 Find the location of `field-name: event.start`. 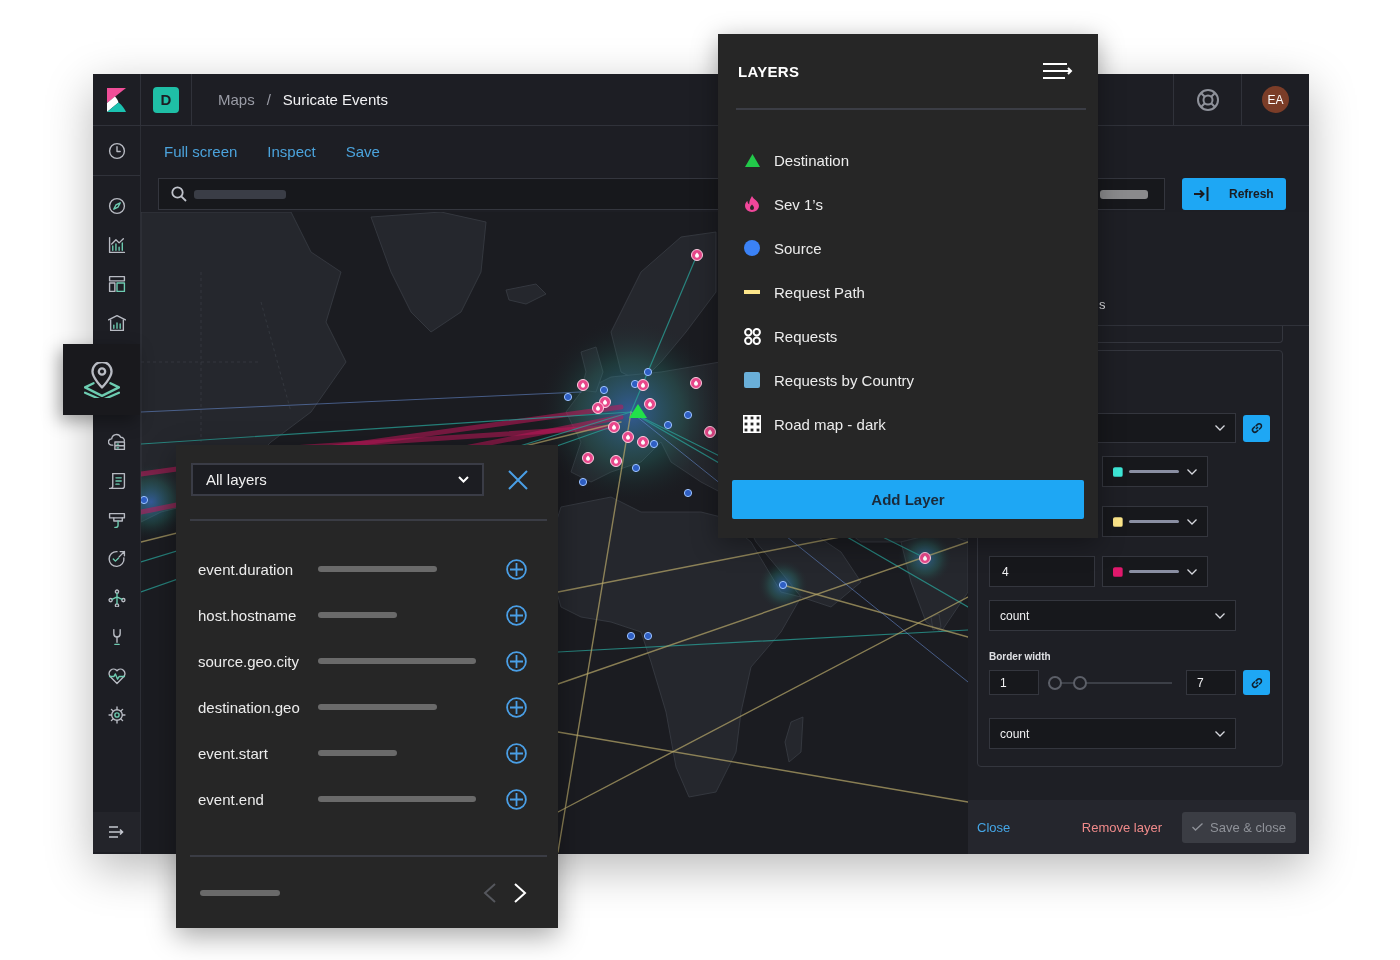

field-name: event.start is located at coordinates (234, 753).